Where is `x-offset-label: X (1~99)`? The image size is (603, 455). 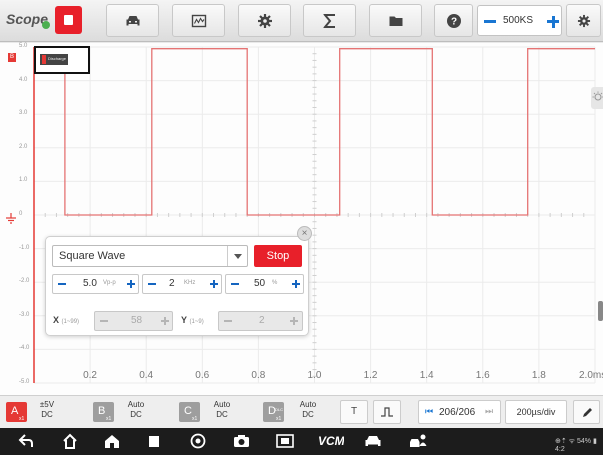 x-offset-label: X (1~99) is located at coordinates (66, 320).